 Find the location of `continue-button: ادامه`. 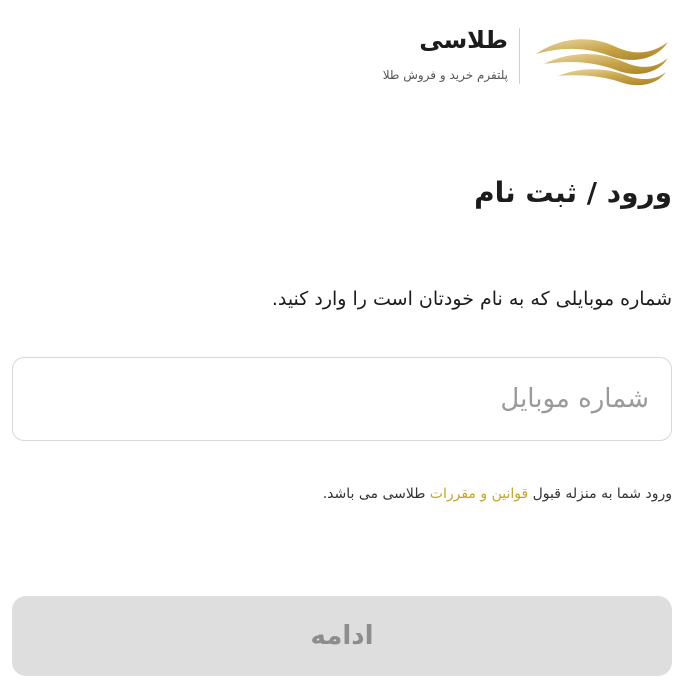

continue-button: ادامه is located at coordinates (342, 636).